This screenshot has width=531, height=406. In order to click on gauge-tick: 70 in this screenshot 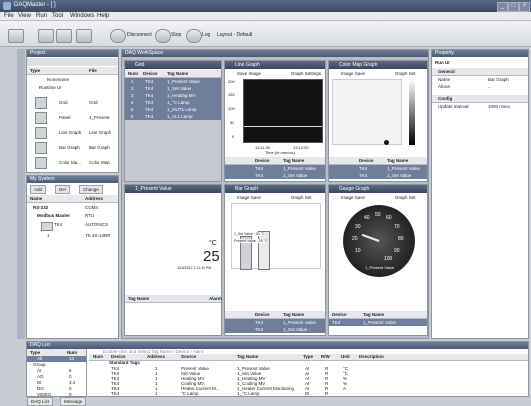, I will do `click(397, 227)`.